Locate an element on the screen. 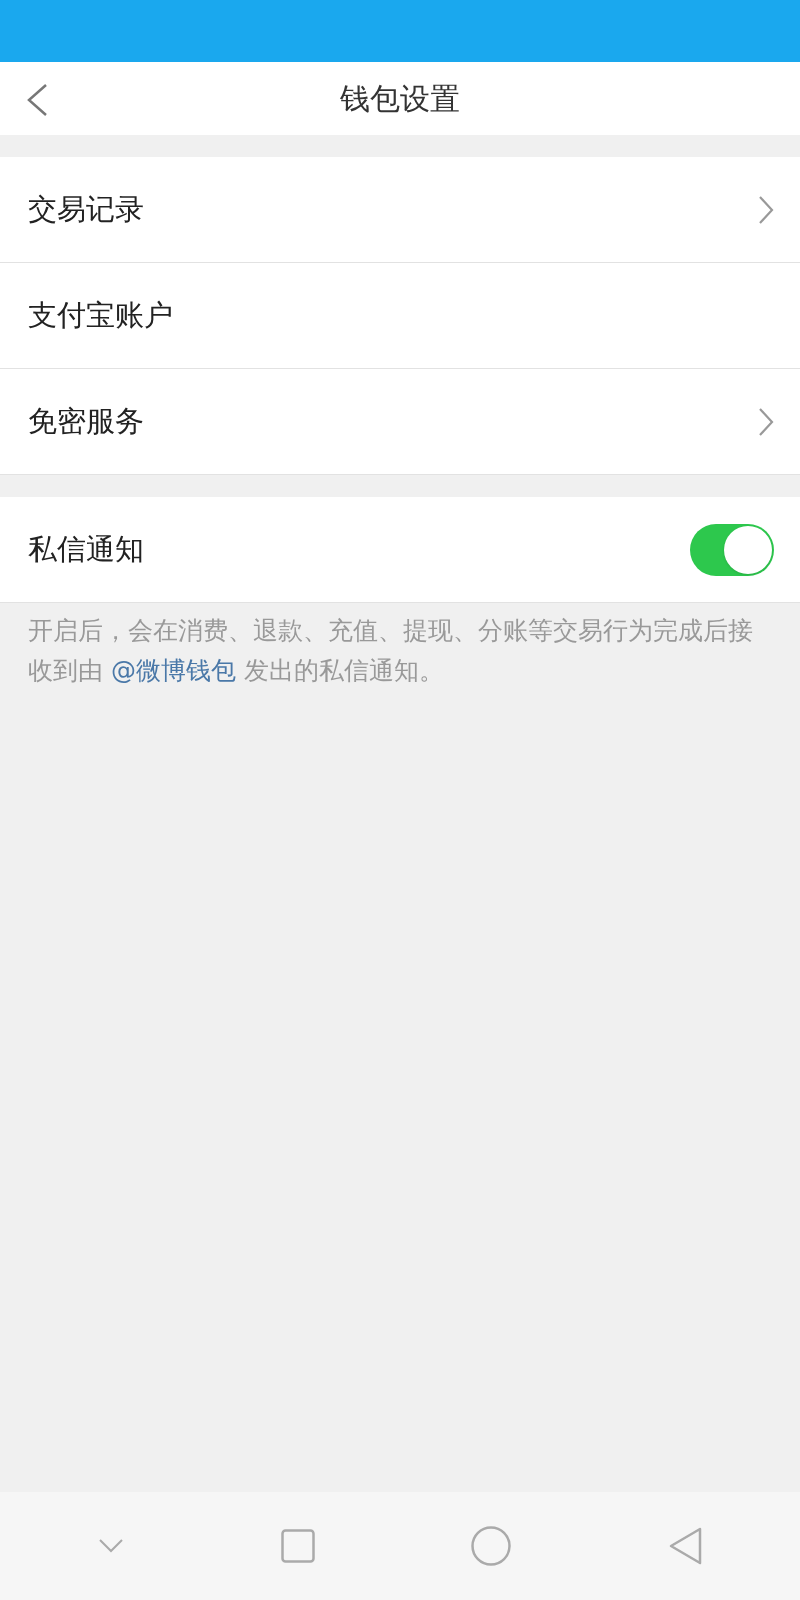 This screenshot has height=1600, width=800. row-label: 支付宝账户 is located at coordinates (101, 315).